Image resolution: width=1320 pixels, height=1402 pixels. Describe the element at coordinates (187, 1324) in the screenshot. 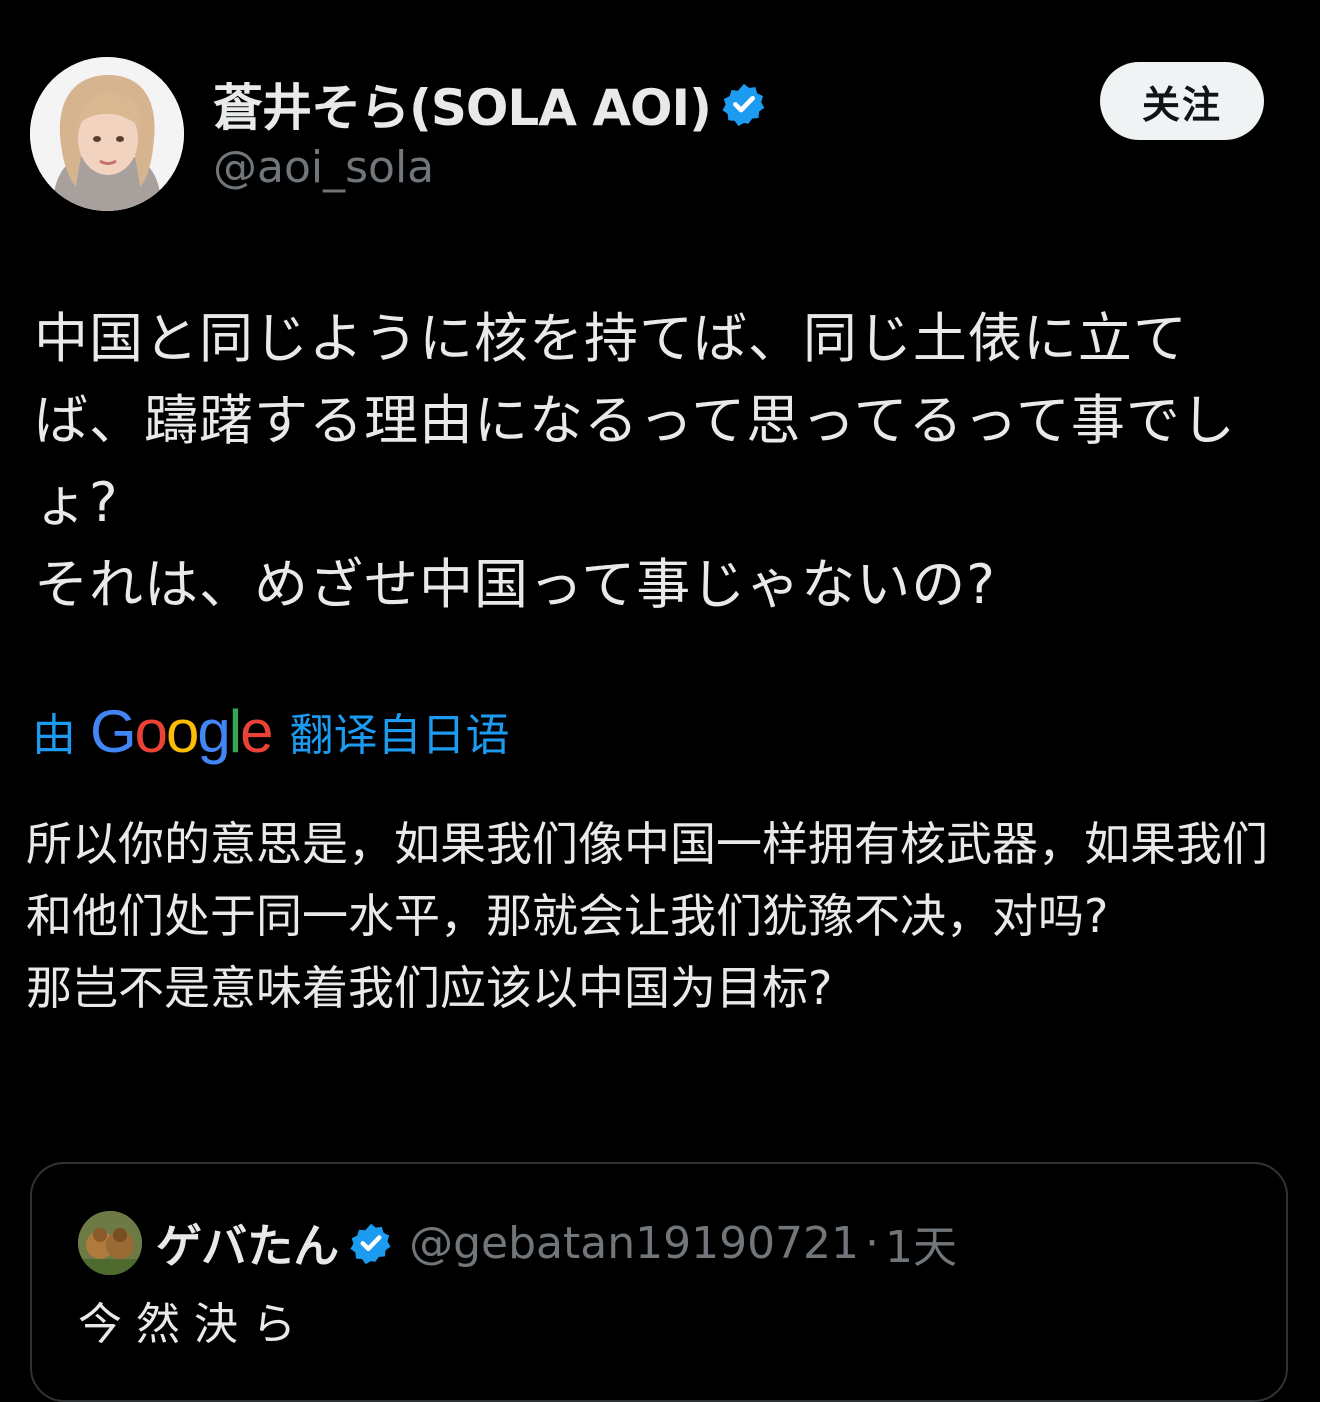

I see `quoted-tweet-text: 今 然 決 ら` at that location.